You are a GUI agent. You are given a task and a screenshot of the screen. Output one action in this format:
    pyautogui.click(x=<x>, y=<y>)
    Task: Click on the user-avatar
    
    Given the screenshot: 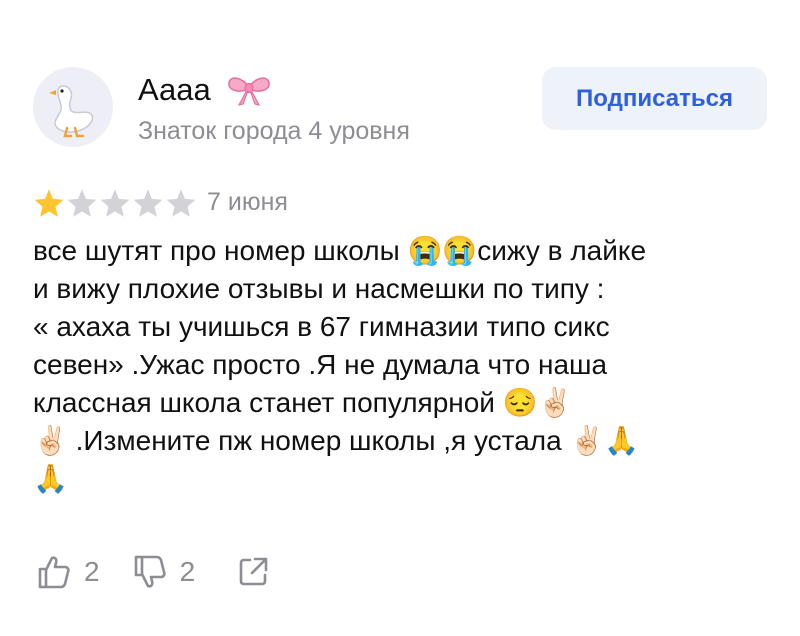 What is the action you would take?
    pyautogui.click(x=73, y=107)
    